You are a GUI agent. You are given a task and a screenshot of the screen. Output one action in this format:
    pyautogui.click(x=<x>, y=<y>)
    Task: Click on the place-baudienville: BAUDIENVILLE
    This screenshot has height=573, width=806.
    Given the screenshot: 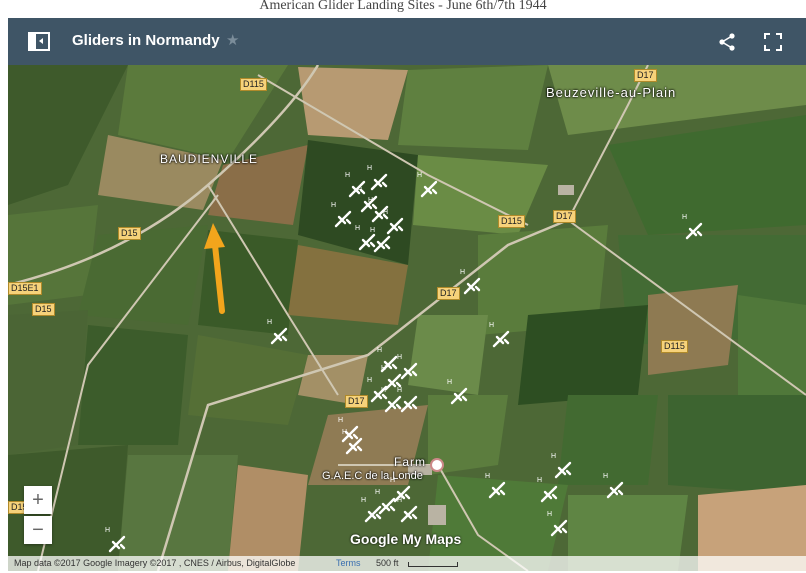 What is the action you would take?
    pyautogui.click(x=209, y=159)
    